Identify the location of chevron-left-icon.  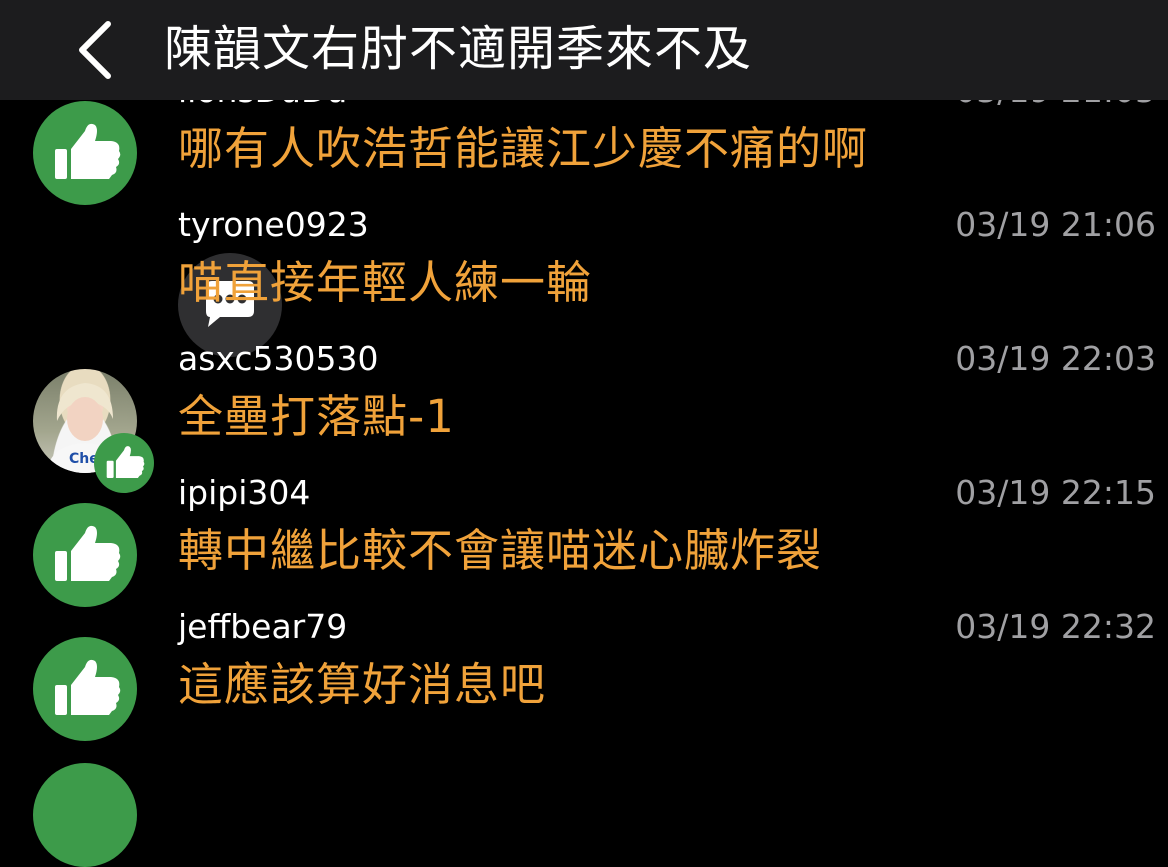
(95, 50).